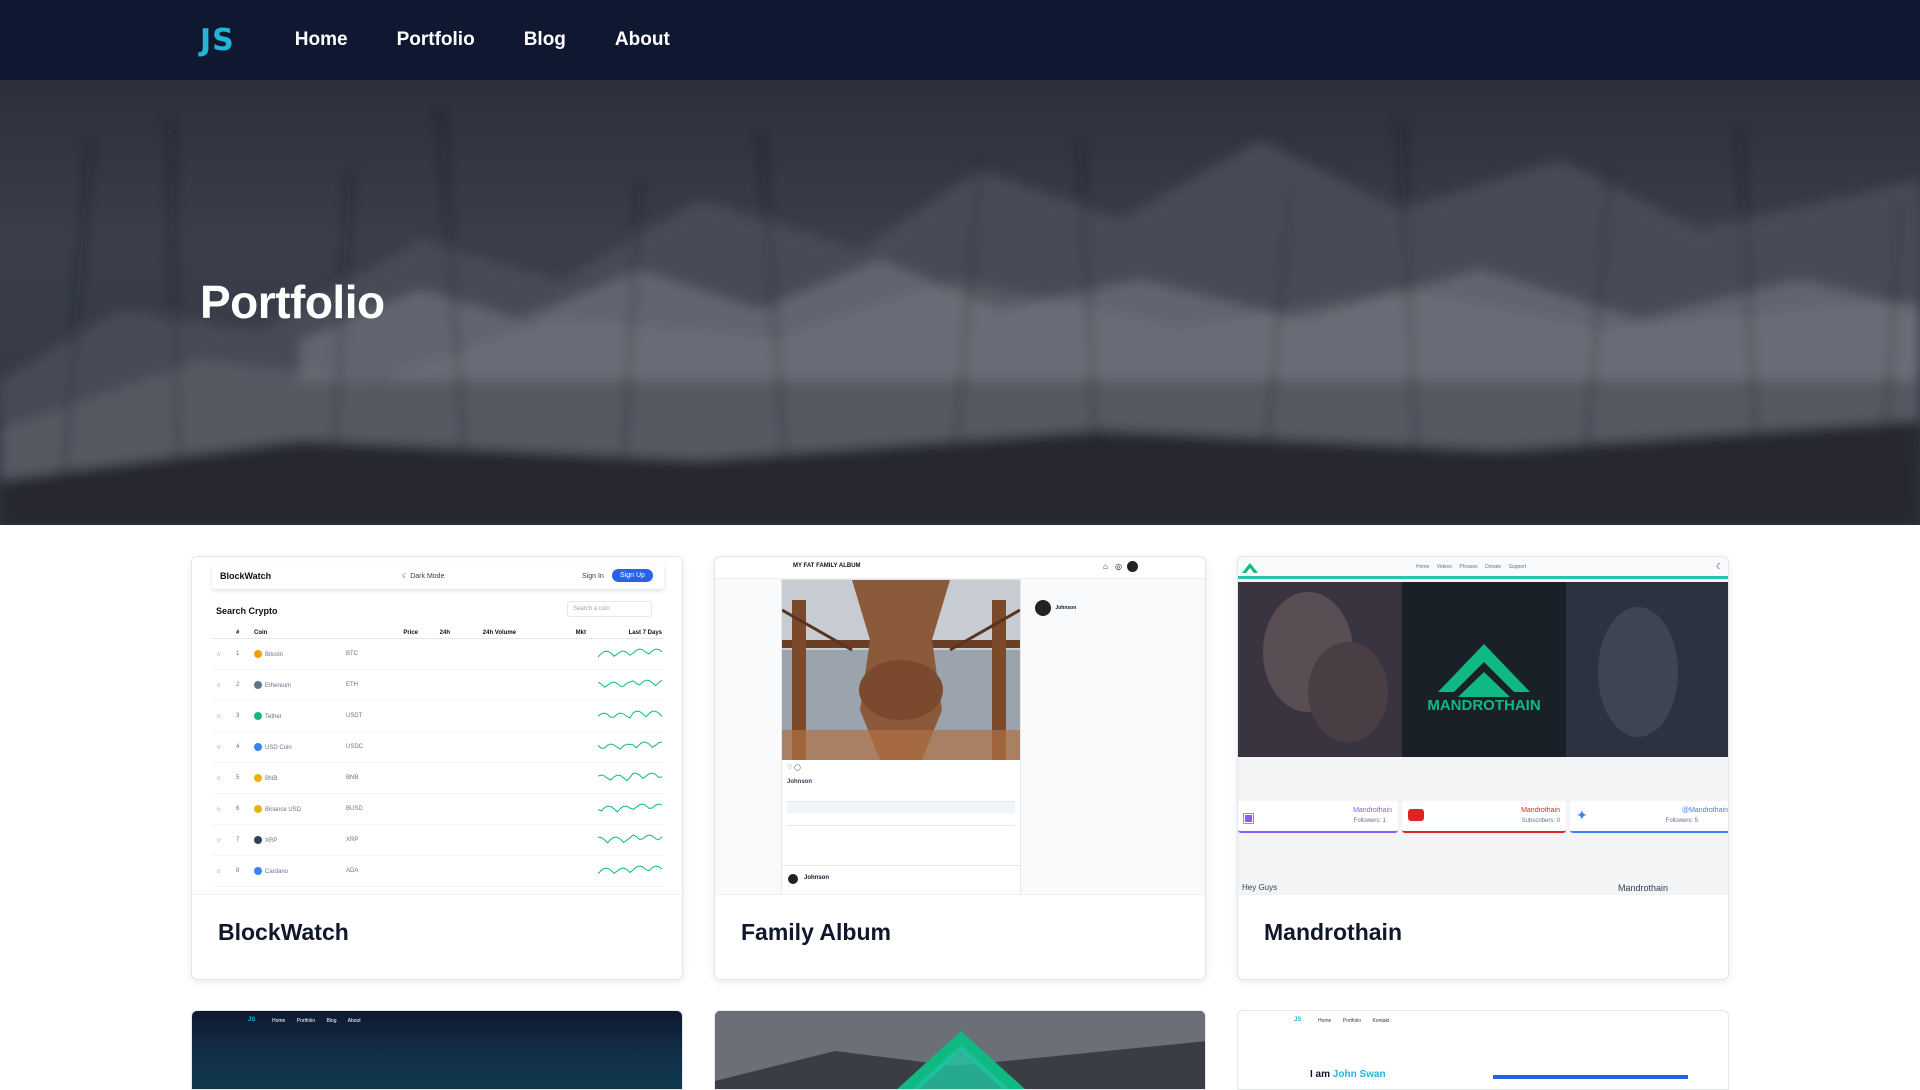  What do you see at coordinates (278, 747) in the screenshot?
I see `bw-coin-name: USD Coin` at bounding box center [278, 747].